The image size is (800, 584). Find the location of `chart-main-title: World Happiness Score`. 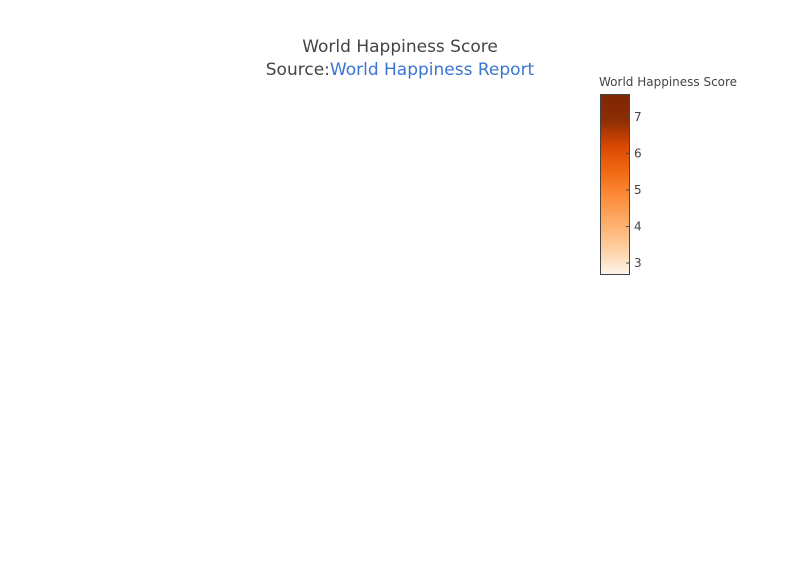

chart-main-title: World Happiness Score is located at coordinates (400, 47).